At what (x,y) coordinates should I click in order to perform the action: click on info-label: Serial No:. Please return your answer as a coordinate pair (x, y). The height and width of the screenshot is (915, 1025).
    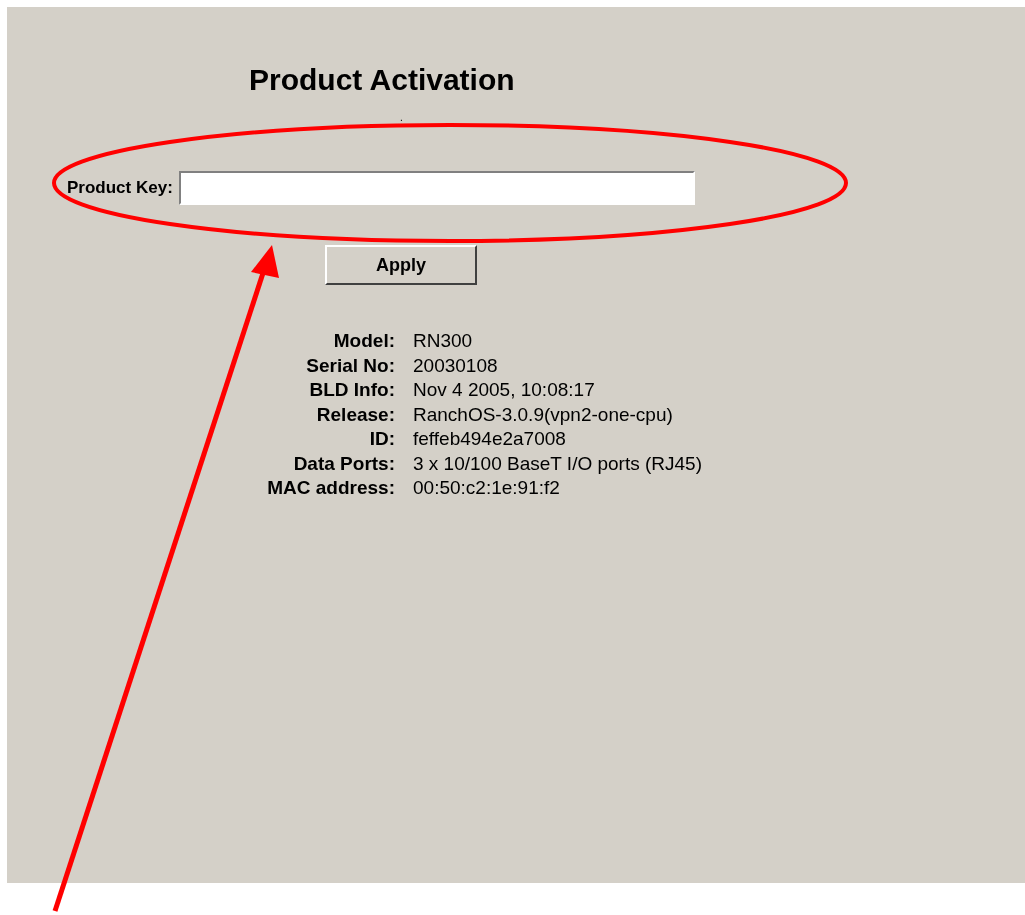
    Looking at the image, I should click on (350, 365).